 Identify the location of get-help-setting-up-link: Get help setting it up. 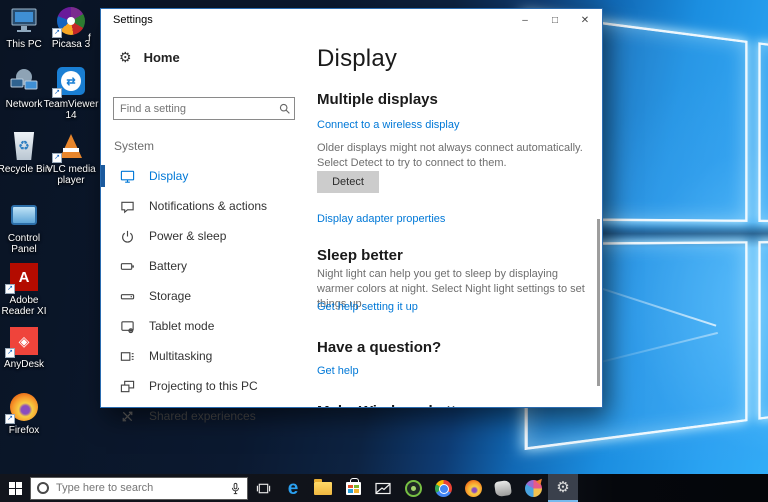
(367, 307).